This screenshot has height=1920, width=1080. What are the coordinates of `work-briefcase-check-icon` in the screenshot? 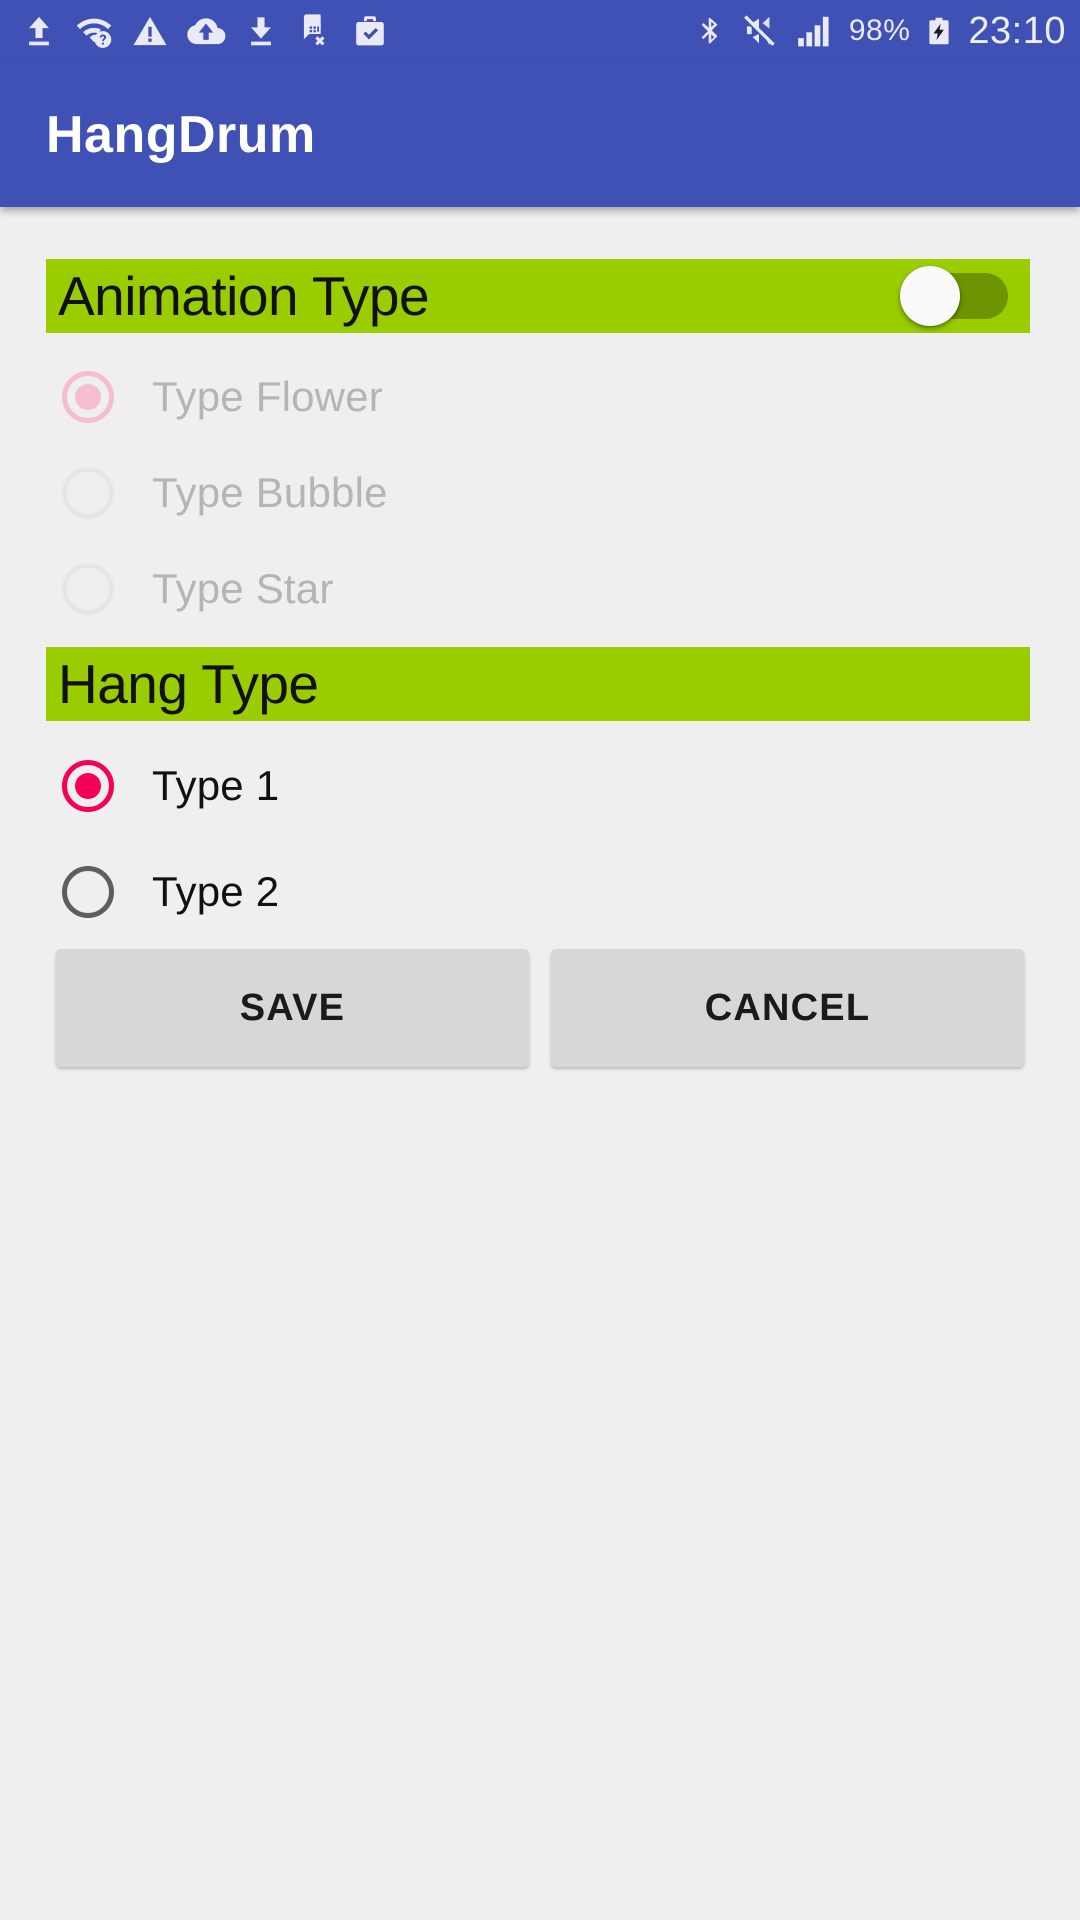 It's located at (370, 31).